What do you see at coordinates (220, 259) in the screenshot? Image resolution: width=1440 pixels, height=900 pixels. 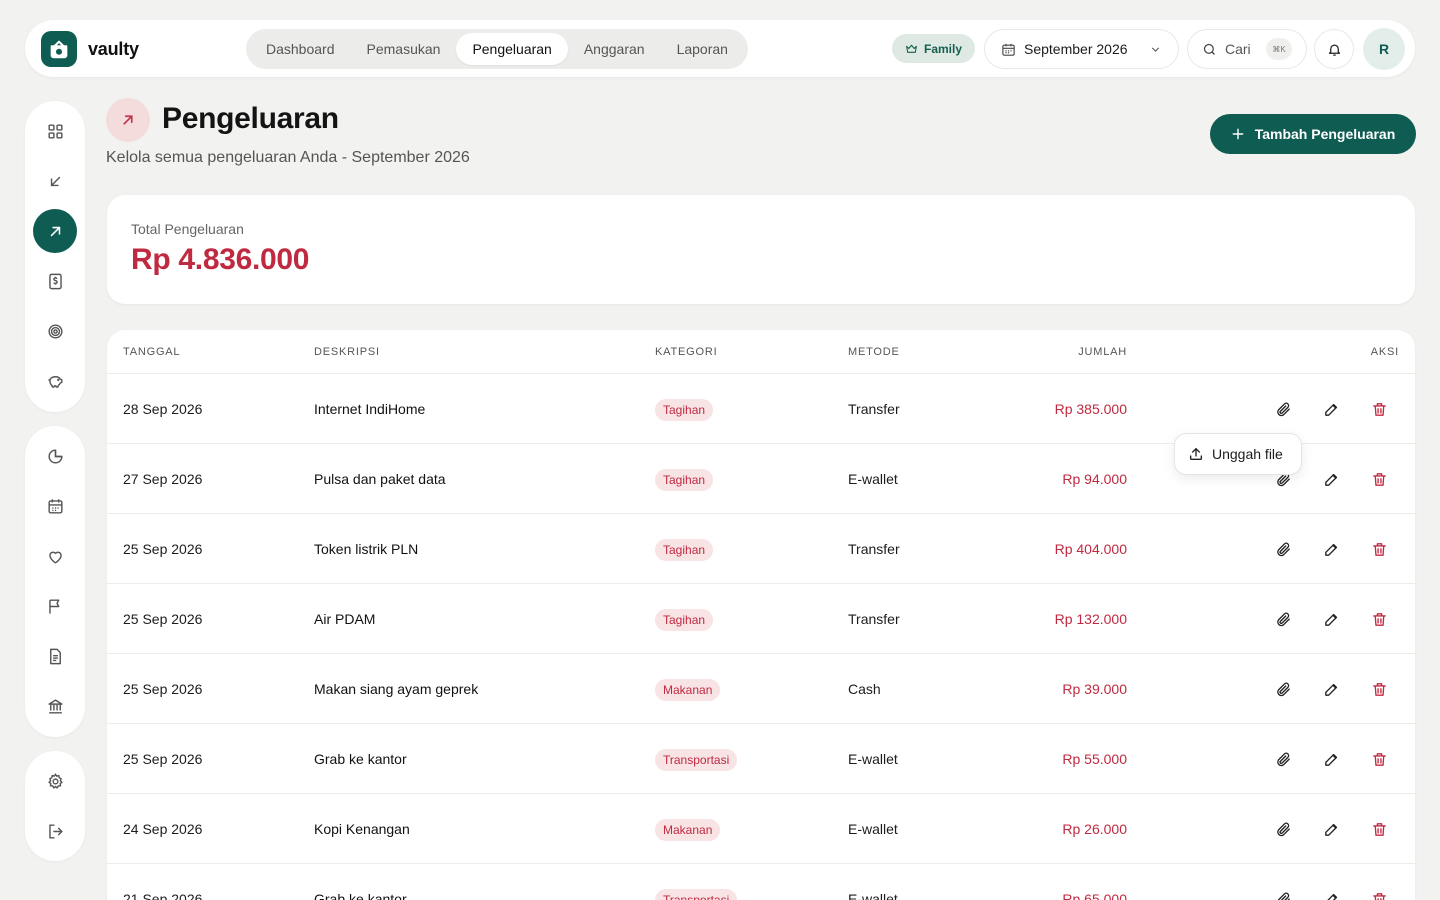 I see `total-expense-value: Rp 4.836.000` at bounding box center [220, 259].